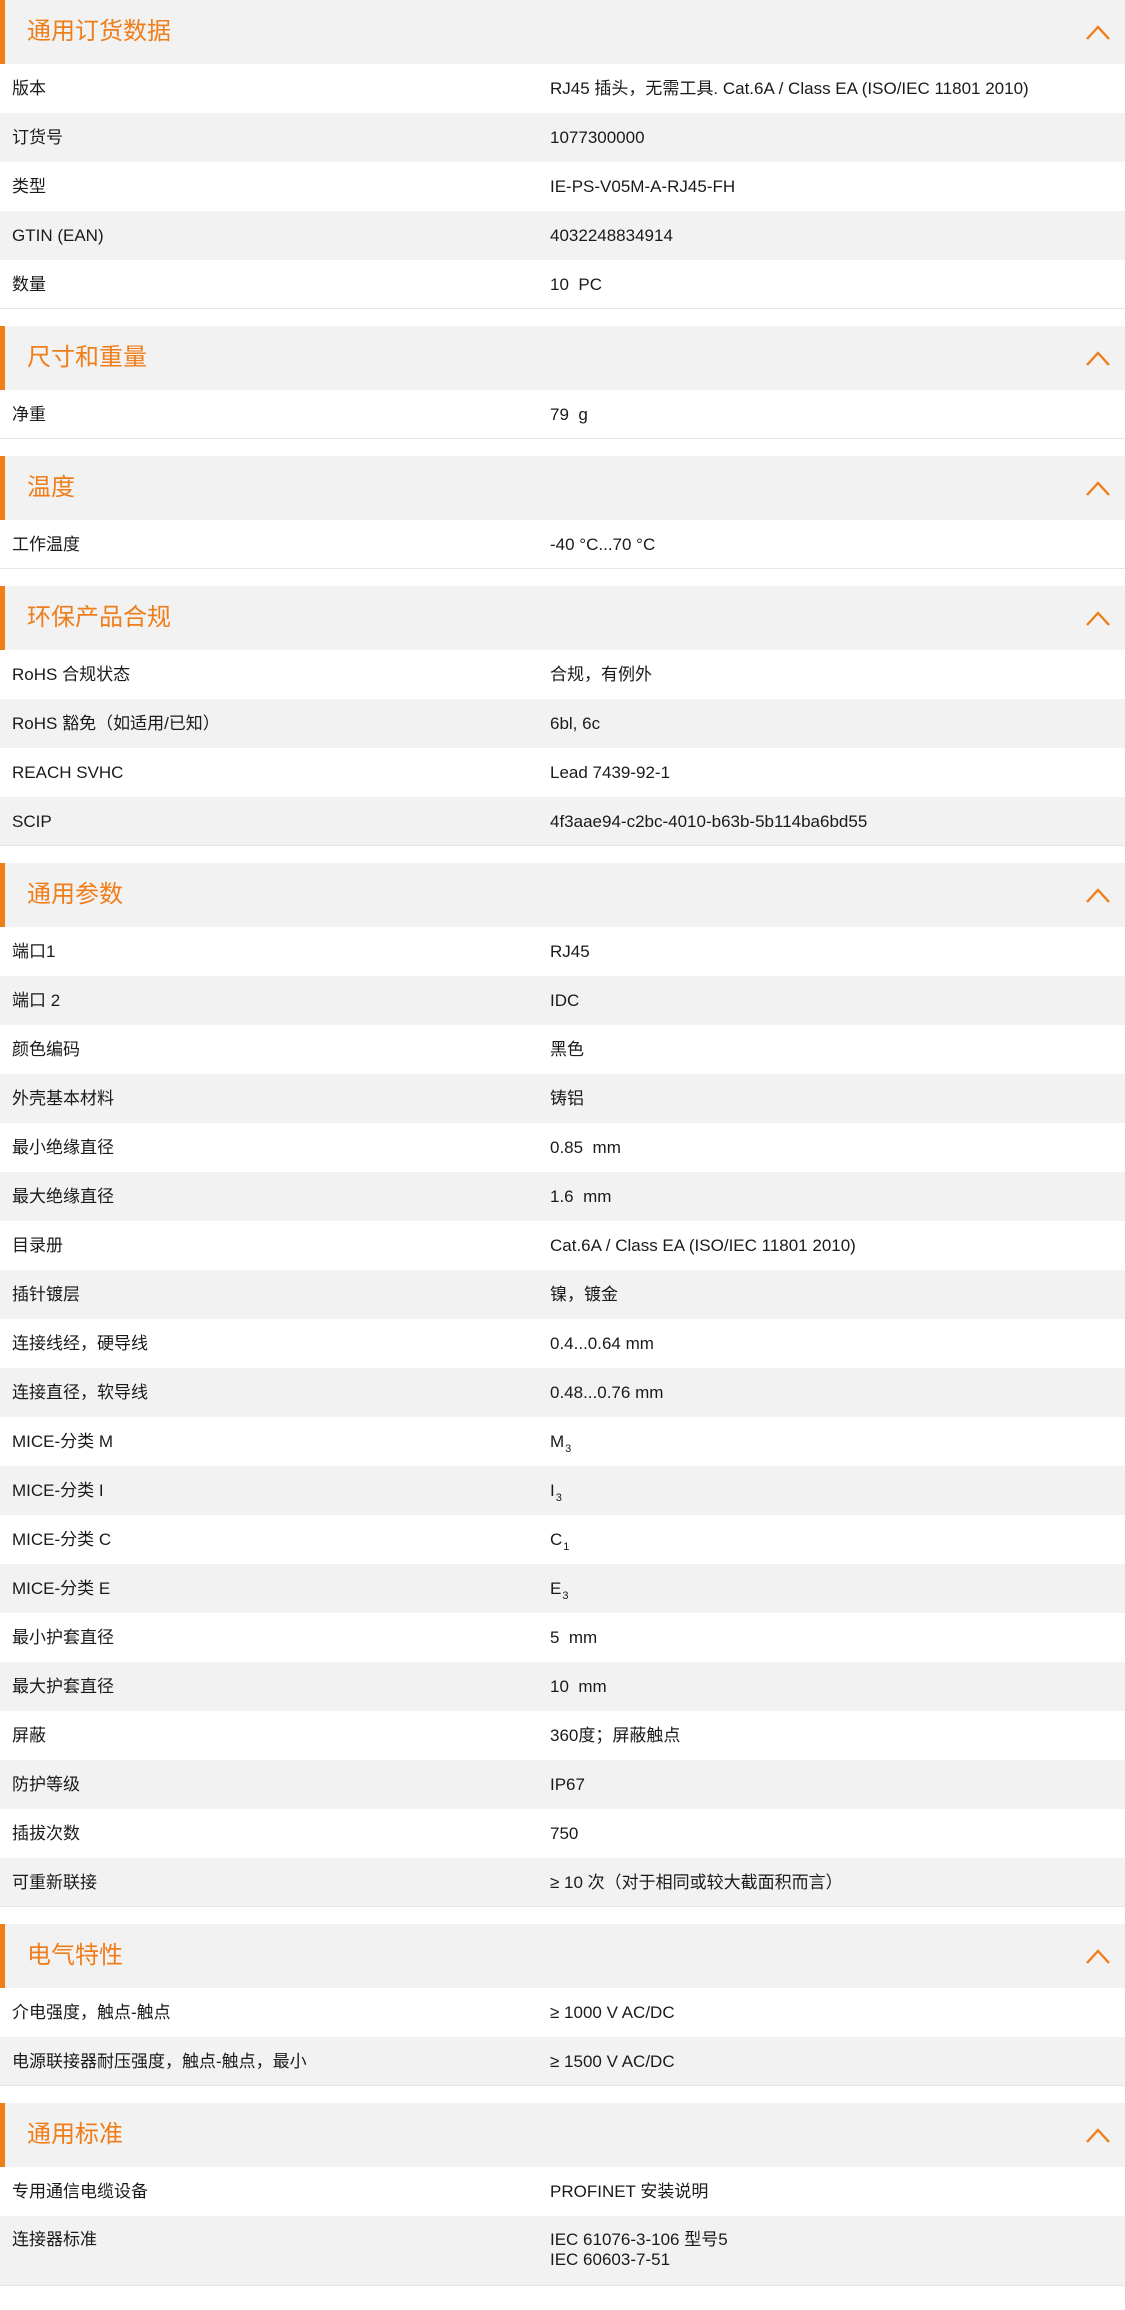 Image resolution: width=1125 pixels, height=2310 pixels. Describe the element at coordinates (562, 284) in the screenshot. I see `spec-row: 数量 10 PC` at that location.